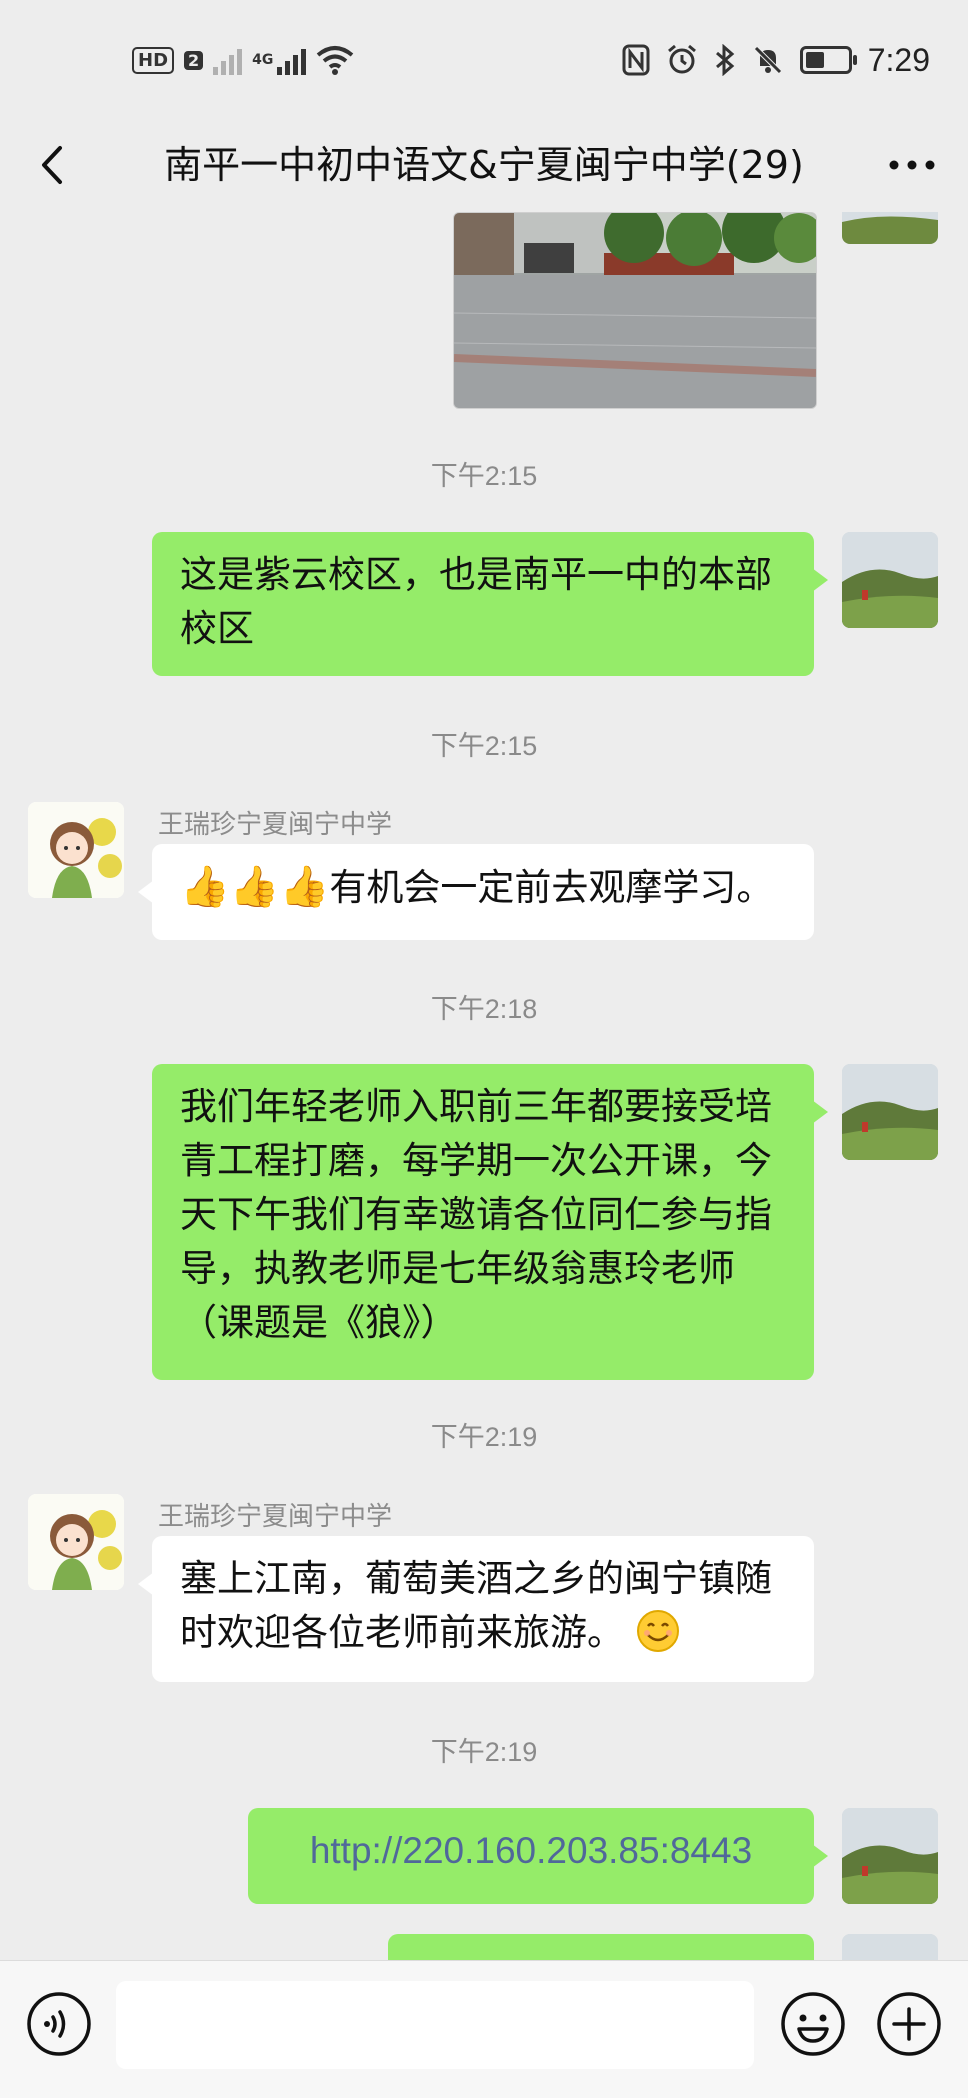 Image resolution: width=968 pixels, height=2098 pixels. I want to click on message-text: 这是紫云校区，也是南平一中的本部校区, so click(476, 601).